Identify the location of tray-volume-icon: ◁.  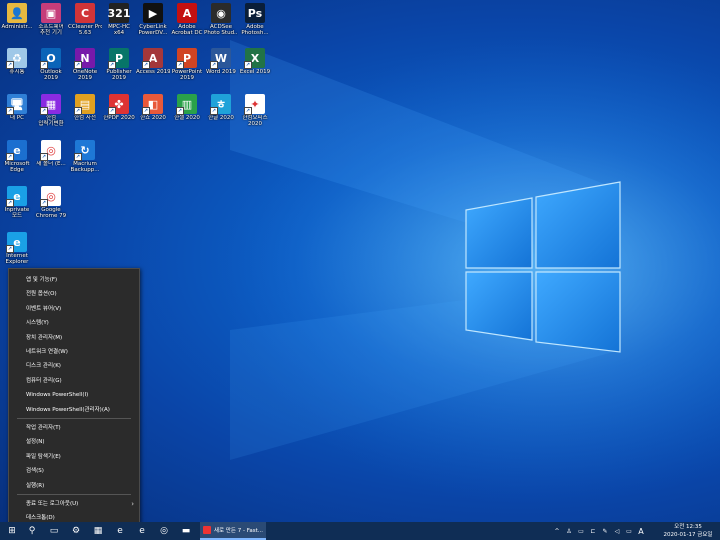
(617, 531).